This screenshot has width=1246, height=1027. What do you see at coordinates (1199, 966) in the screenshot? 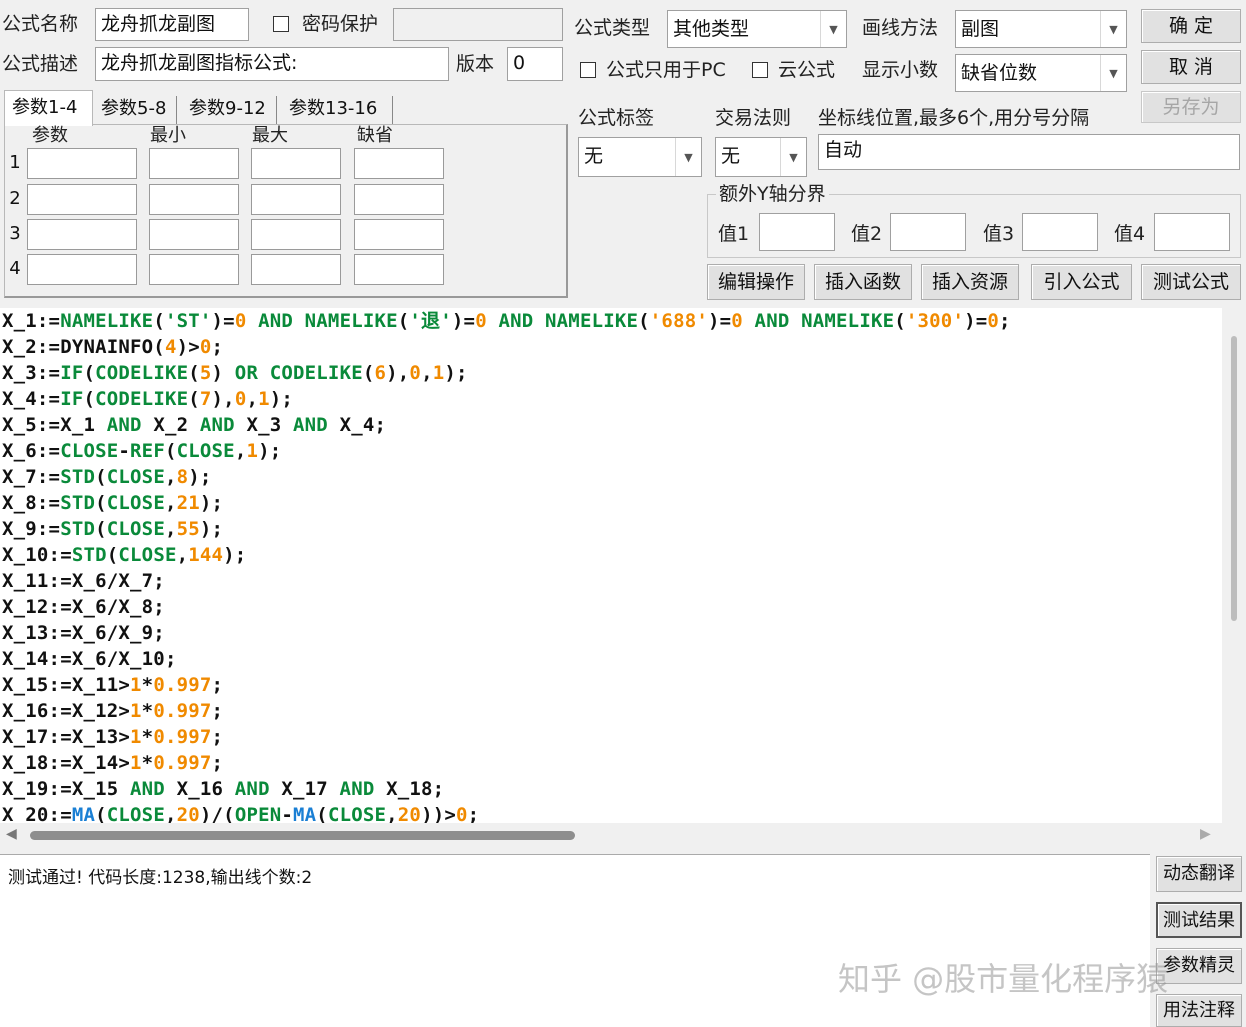
I see `param-wizard-button: 参数精灵` at bounding box center [1199, 966].